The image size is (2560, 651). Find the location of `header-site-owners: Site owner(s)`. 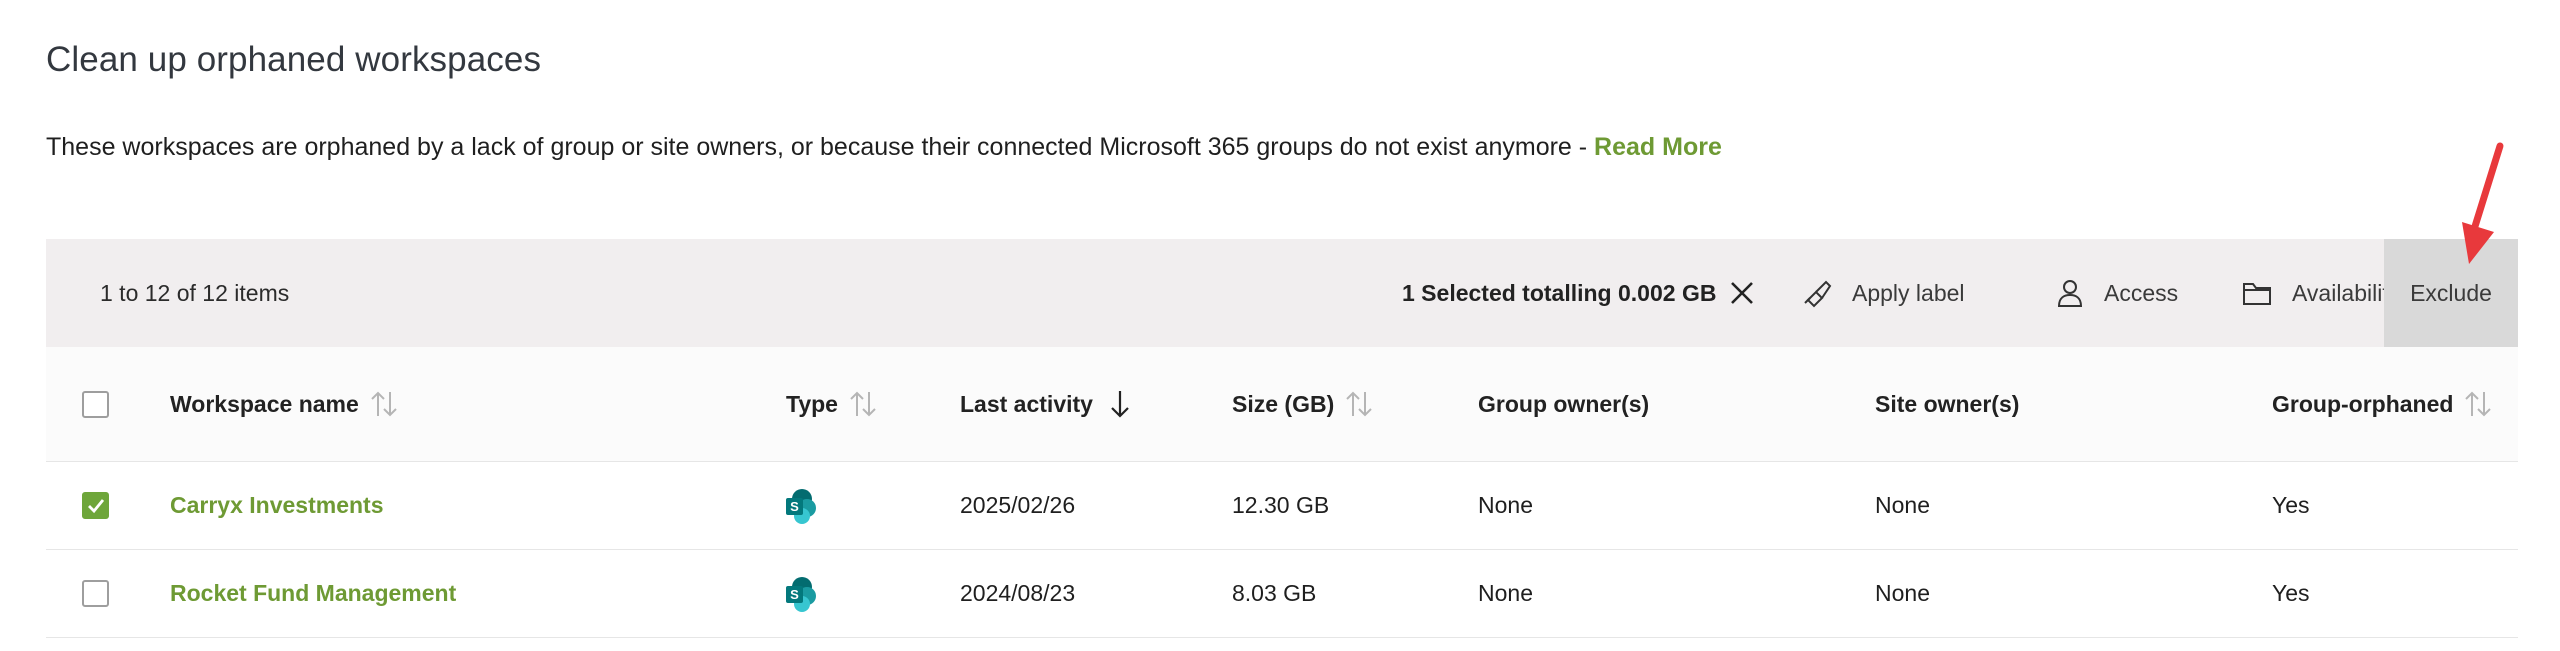

header-site-owners: Site owner(s) is located at coordinates (1947, 404).